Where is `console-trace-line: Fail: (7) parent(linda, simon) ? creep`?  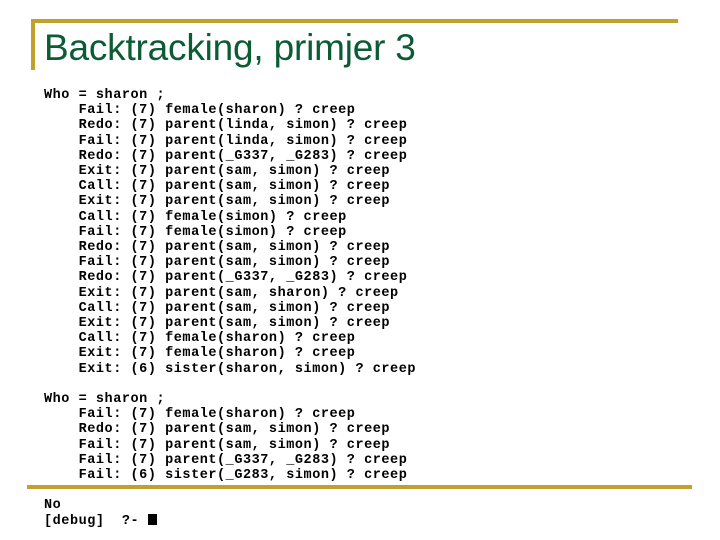 console-trace-line: Fail: (7) parent(linda, simon) ? creep is located at coordinates (226, 141).